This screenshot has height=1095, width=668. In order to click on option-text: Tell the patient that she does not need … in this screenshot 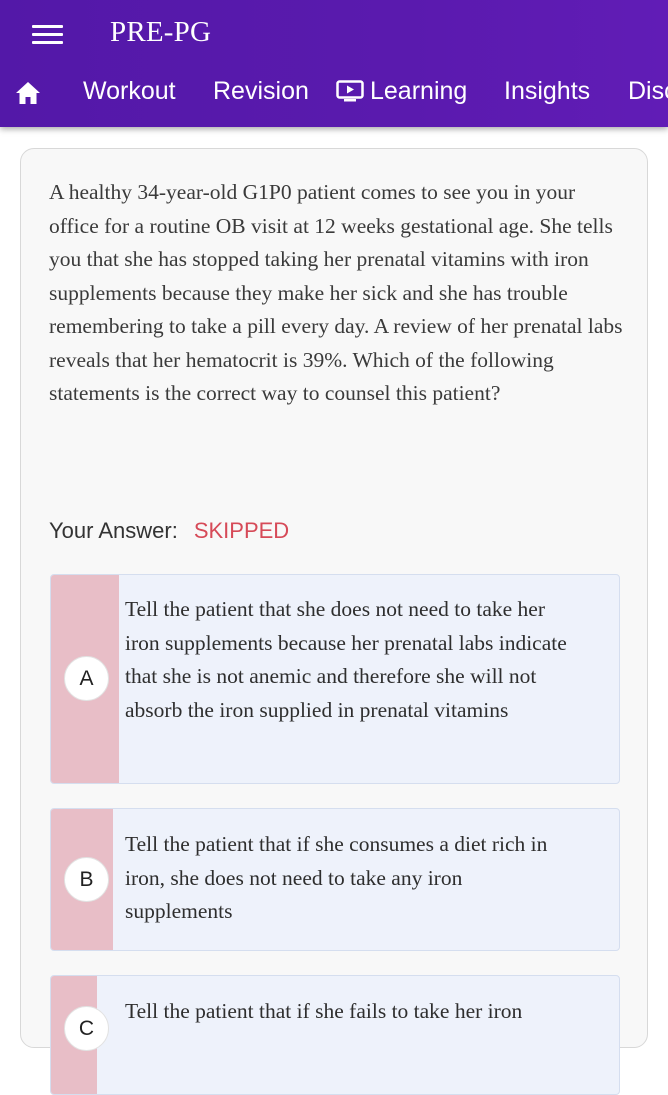, I will do `click(346, 659)`.